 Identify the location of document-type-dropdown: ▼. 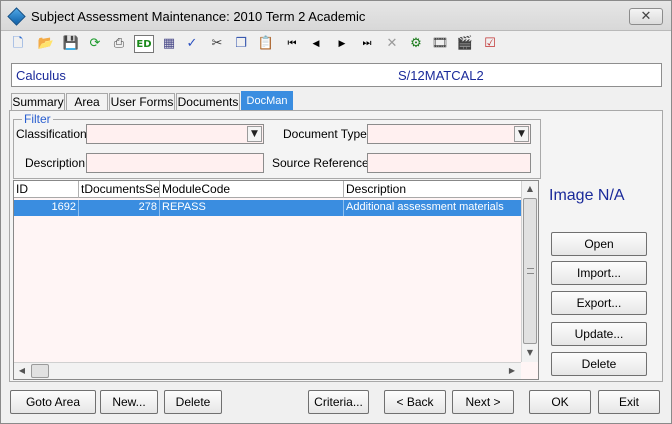
(449, 134).